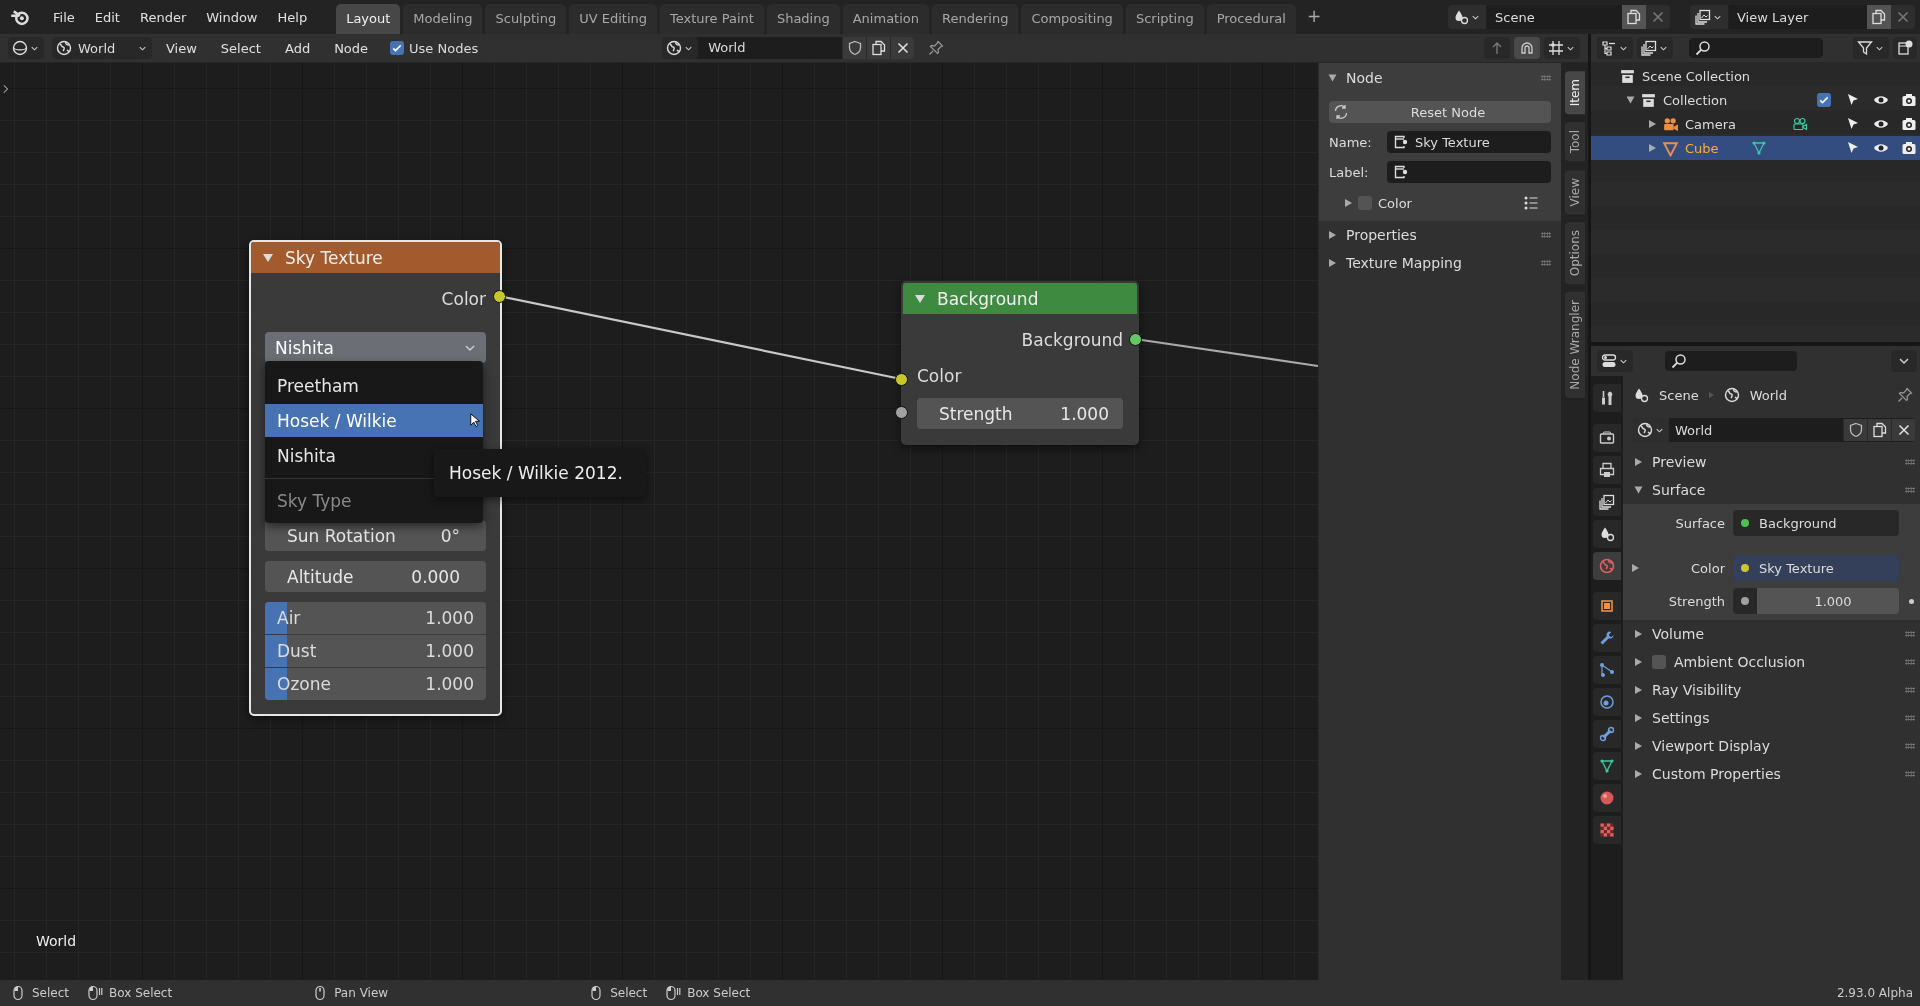 This screenshot has width=1920, height=1006. I want to click on camera-tab, so click(1607, 438).